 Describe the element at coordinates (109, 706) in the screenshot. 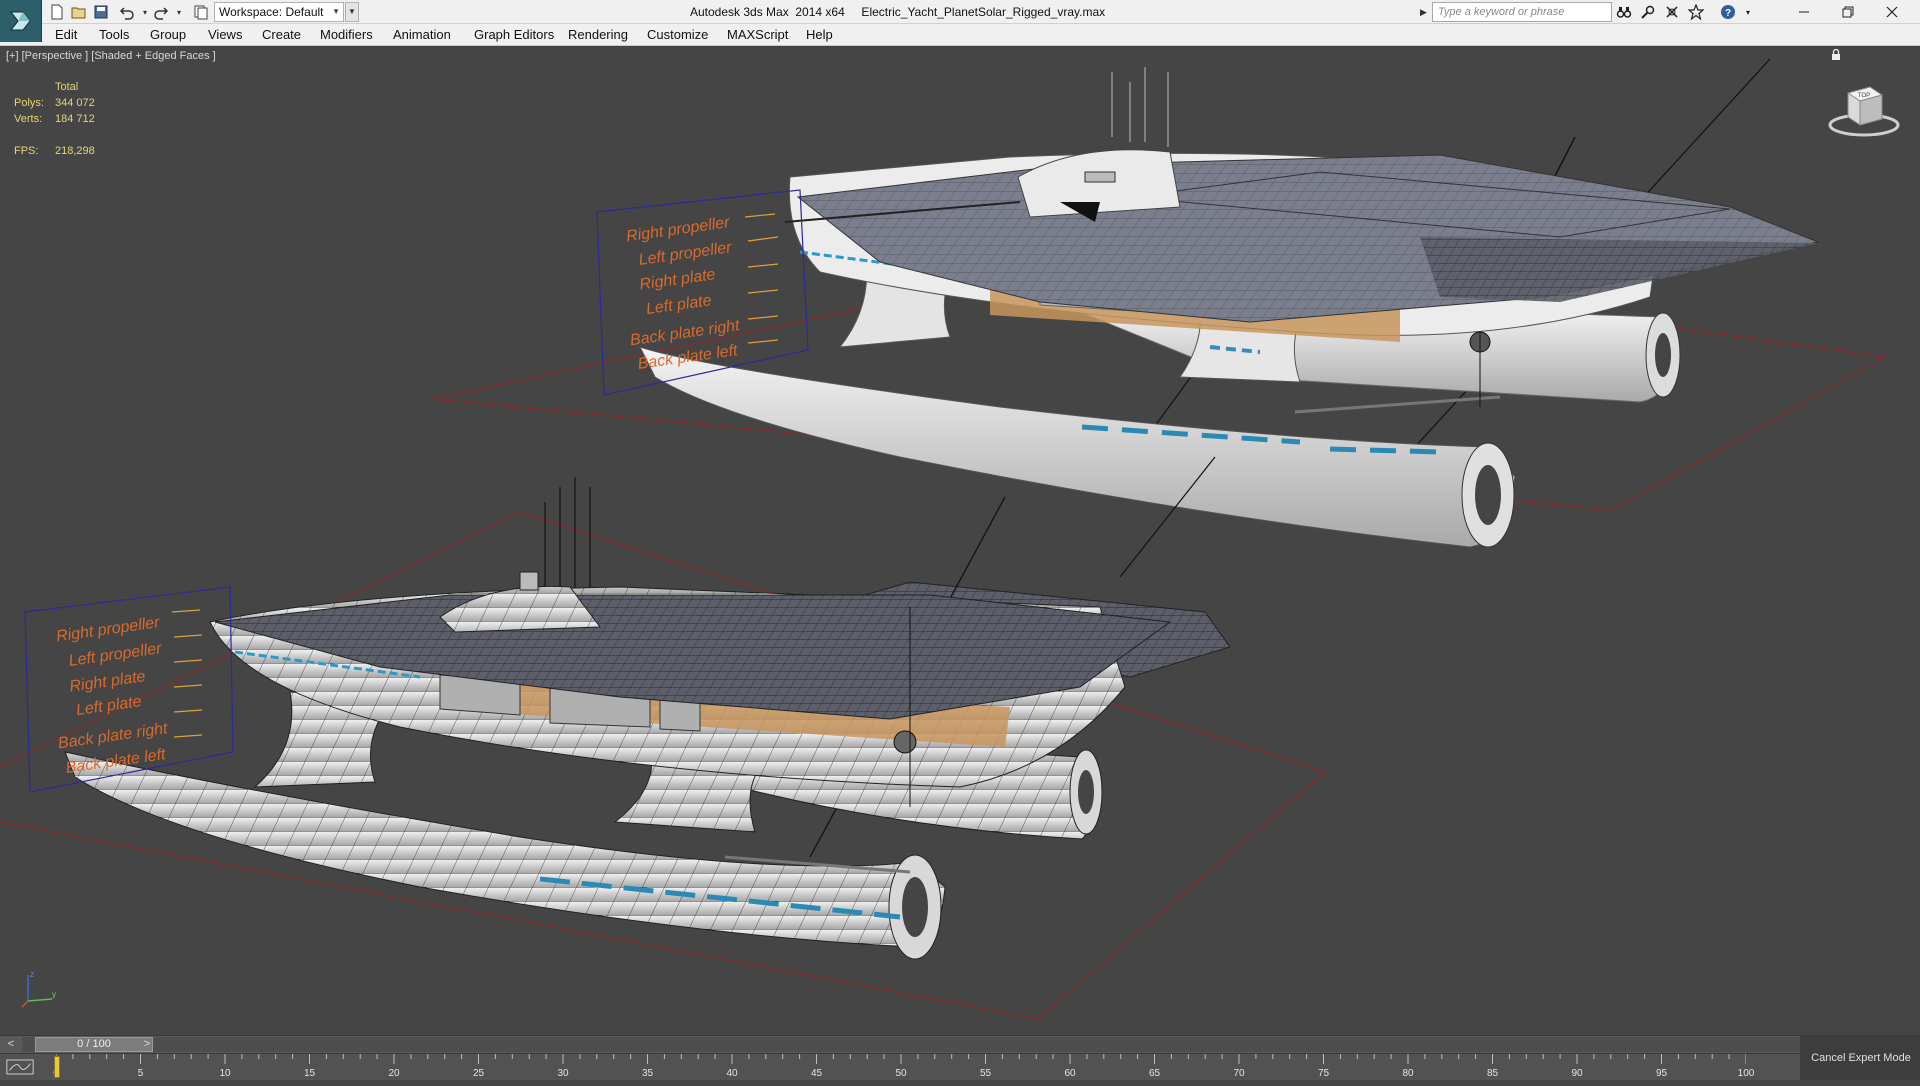

I see `rig-label-left-plate-2: Left plate` at that location.